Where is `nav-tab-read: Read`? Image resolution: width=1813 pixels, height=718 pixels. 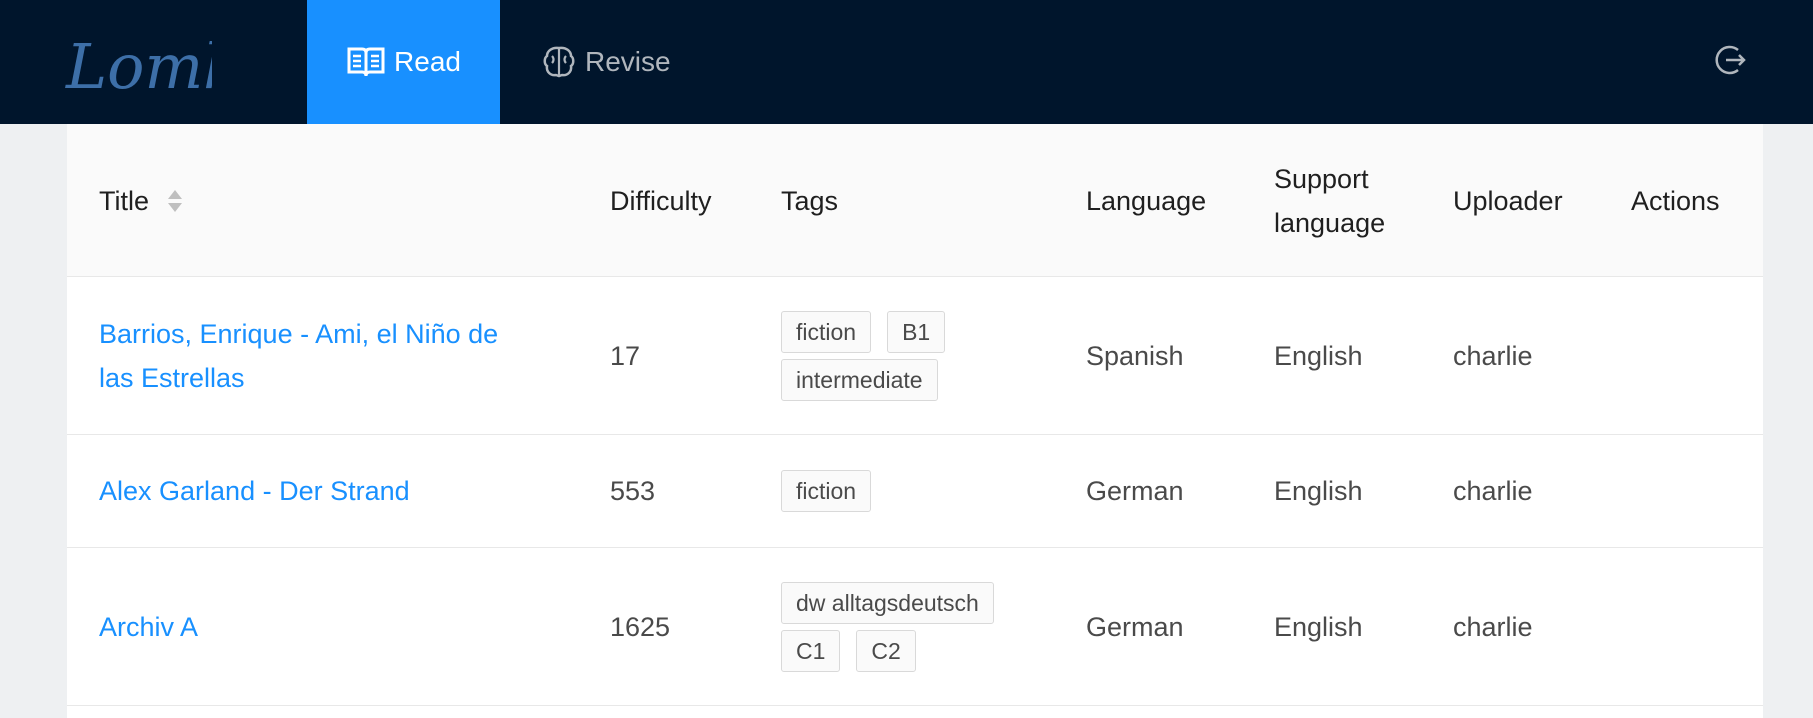 nav-tab-read: Read is located at coordinates (403, 62).